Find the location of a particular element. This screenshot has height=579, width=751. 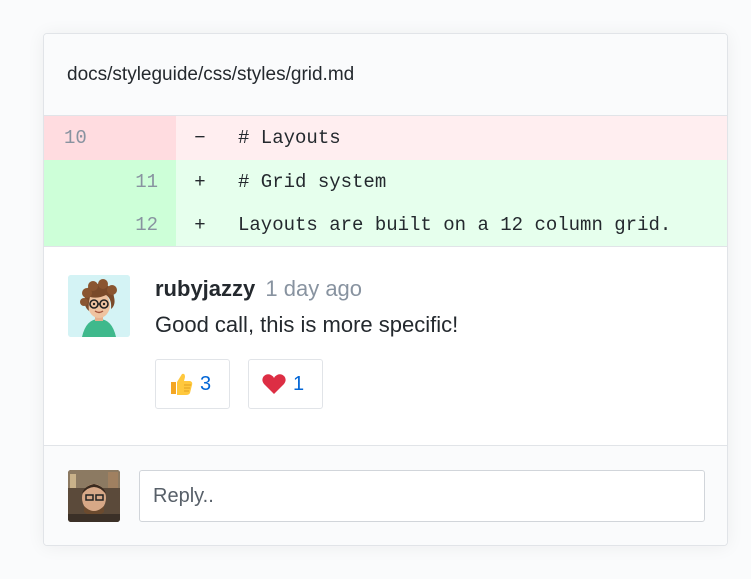

file-path-header: docs/styleguide/css/styles/grid.md is located at coordinates (385, 75).